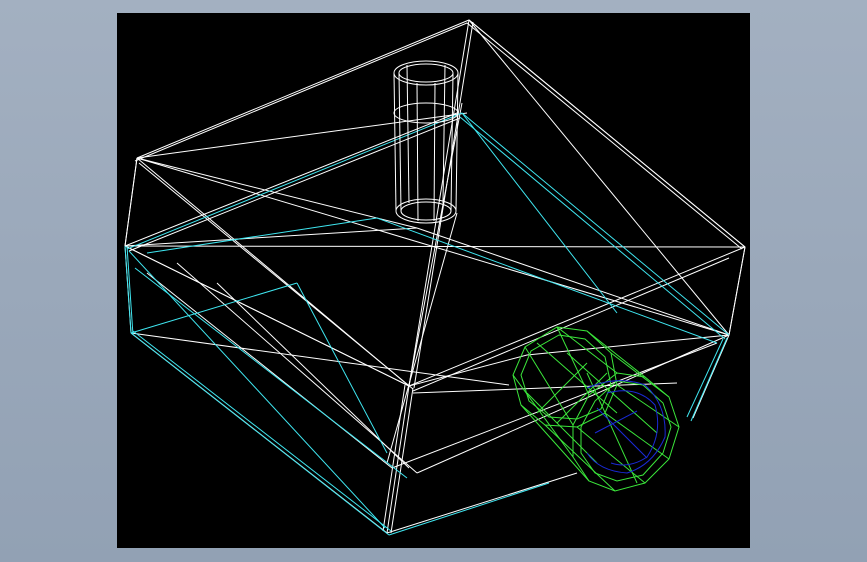 The height and width of the screenshot is (562, 867). What do you see at coordinates (596, 409) in the screenshot?
I see `side-cylinder-wireframe` at bounding box center [596, 409].